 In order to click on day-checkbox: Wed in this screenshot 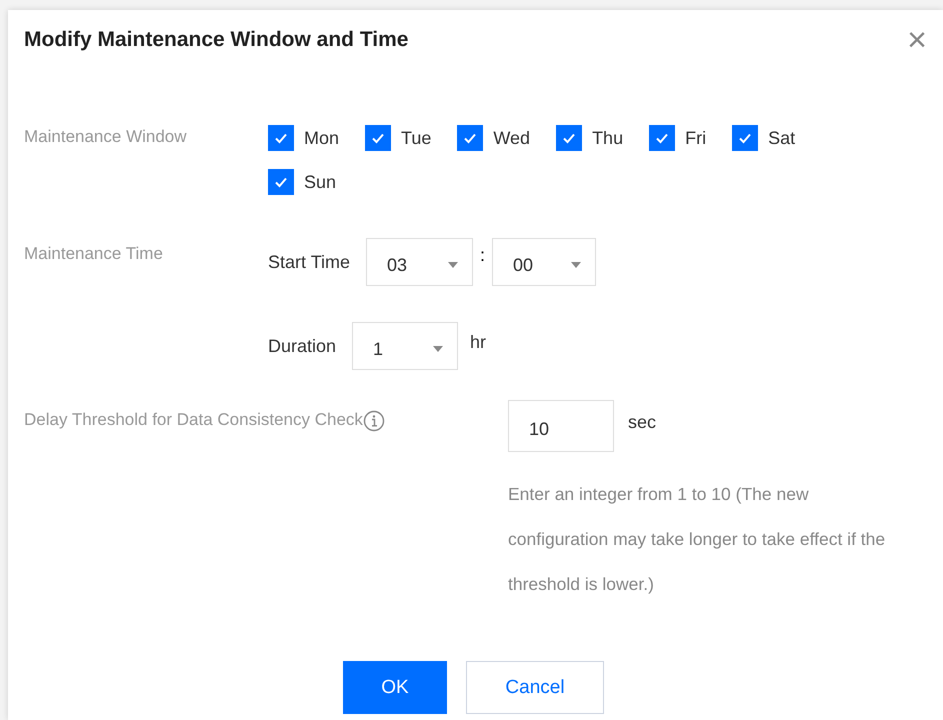, I will do `click(493, 138)`.